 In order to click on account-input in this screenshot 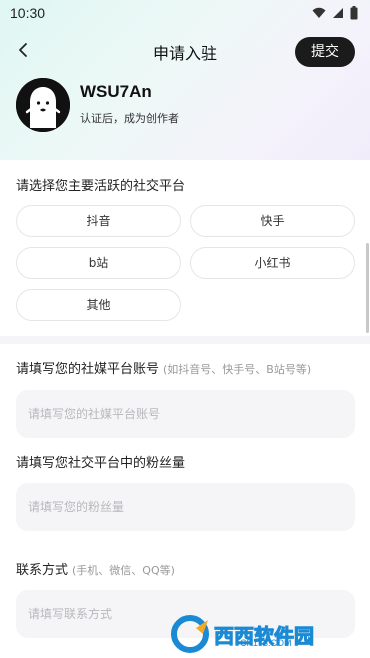, I will do `click(185, 414)`.